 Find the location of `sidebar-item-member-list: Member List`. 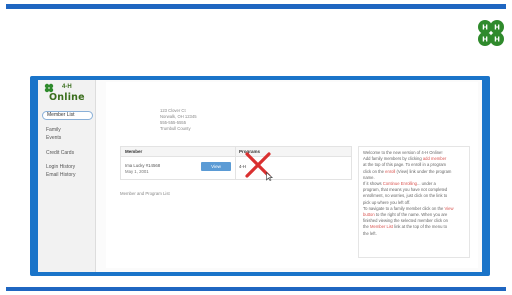

sidebar-item-member-list: Member List is located at coordinates (67, 115).